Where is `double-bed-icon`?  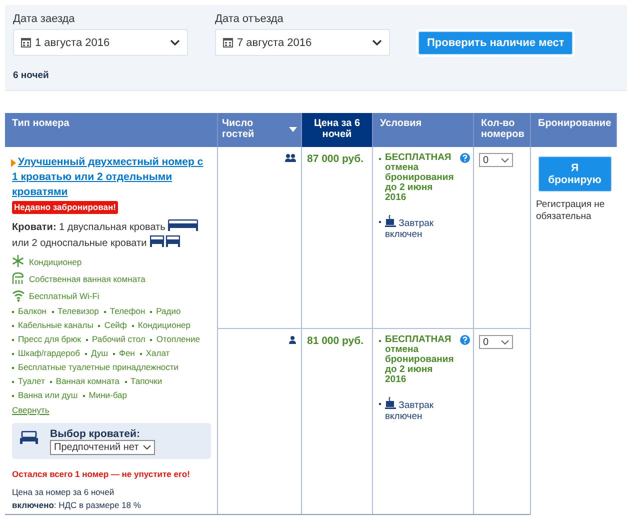
double-bed-icon is located at coordinates (183, 225).